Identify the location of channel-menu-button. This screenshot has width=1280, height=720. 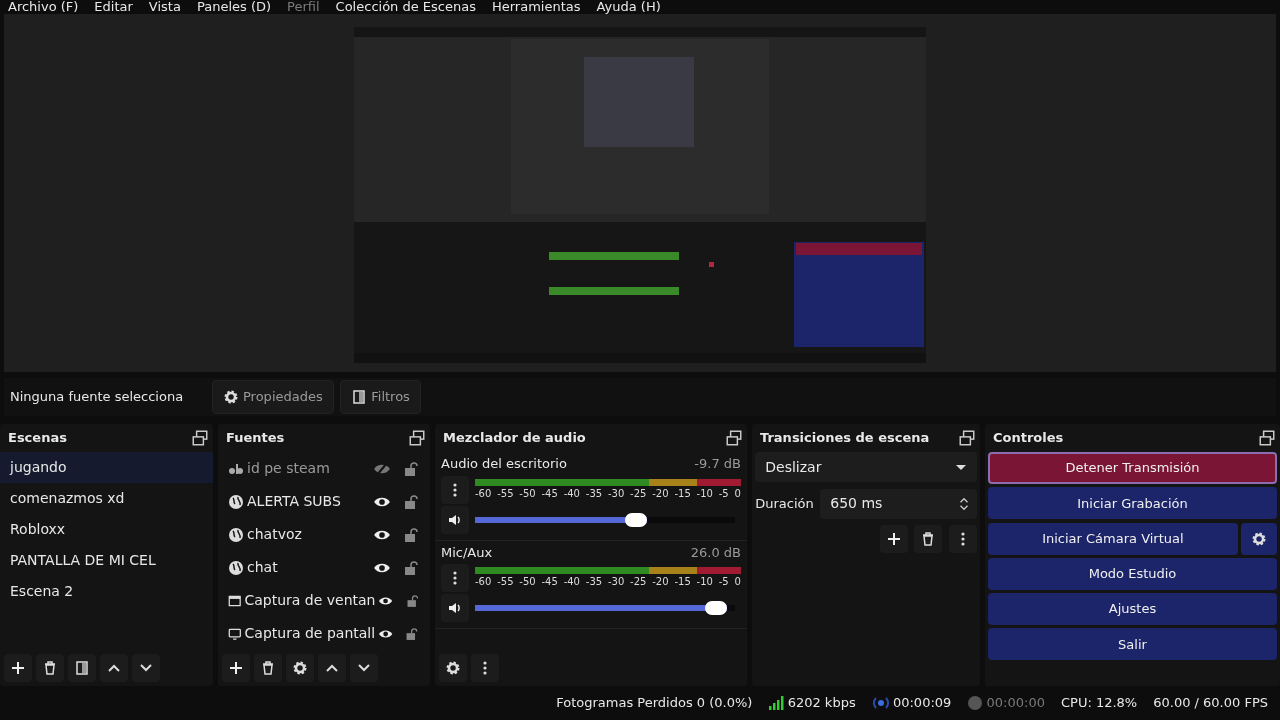
(455, 578).